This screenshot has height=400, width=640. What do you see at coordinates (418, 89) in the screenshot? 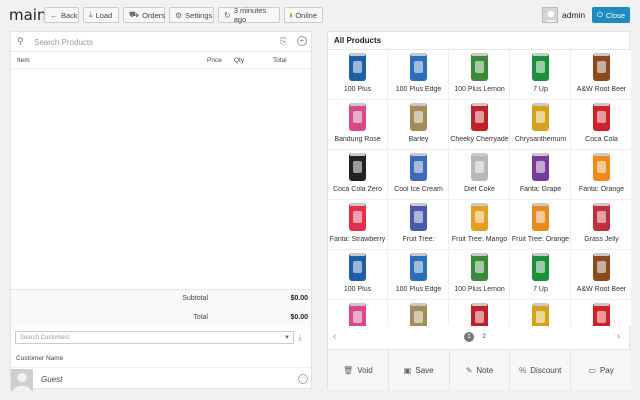
I see `product-name: 100 Plus Edge` at bounding box center [418, 89].